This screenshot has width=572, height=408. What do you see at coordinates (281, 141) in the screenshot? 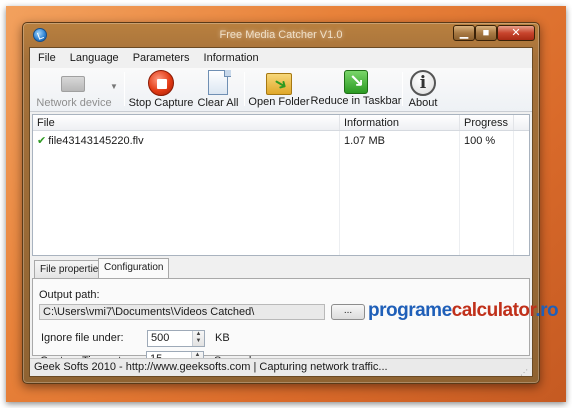
I see `table-row: ✔ file43143145220.flv 1.07 MB 100 %` at bounding box center [281, 141].